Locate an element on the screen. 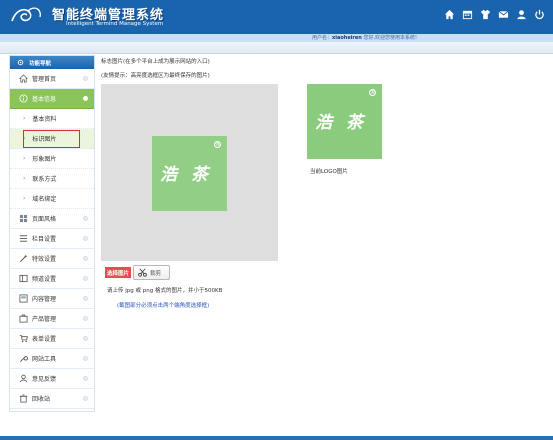  sidebar-subitem-contact: › 联系方式 is located at coordinates (52, 179).